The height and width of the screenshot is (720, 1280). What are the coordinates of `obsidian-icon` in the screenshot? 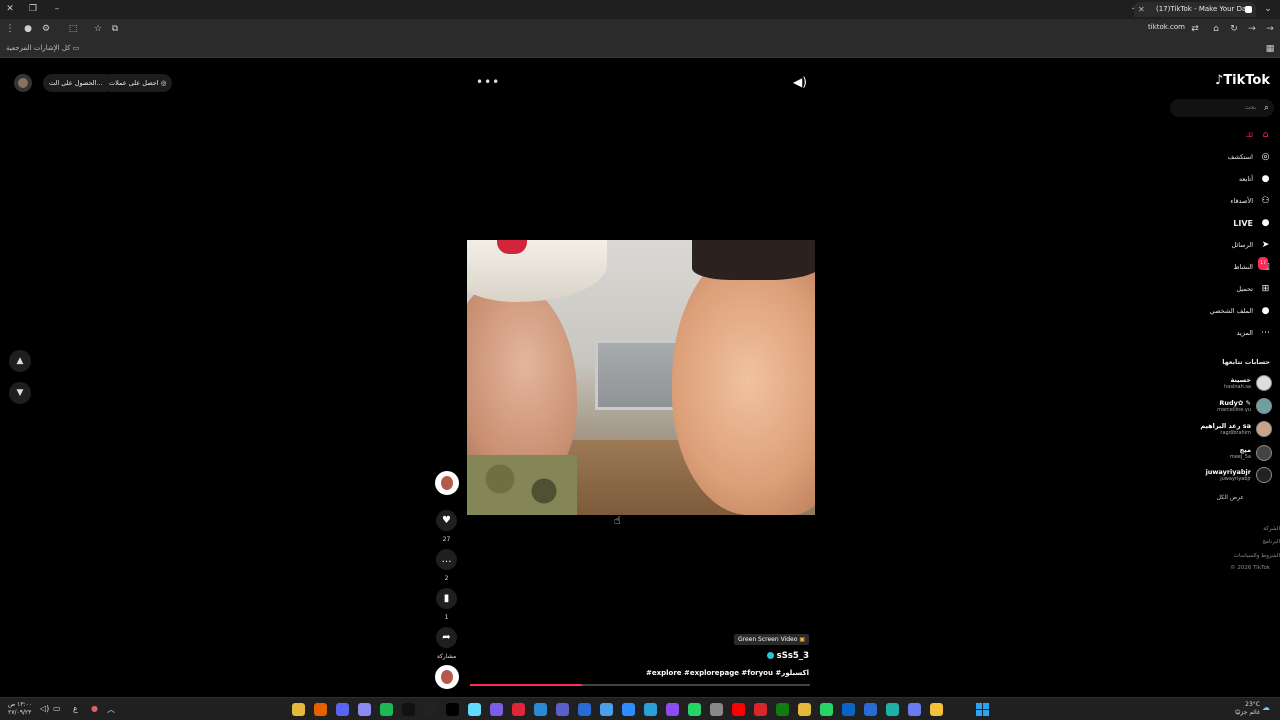 It's located at (496, 709).